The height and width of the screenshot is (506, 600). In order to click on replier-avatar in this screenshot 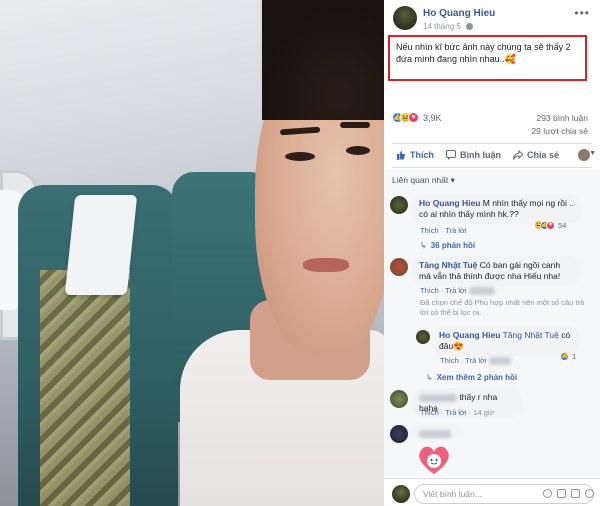, I will do `click(423, 337)`.